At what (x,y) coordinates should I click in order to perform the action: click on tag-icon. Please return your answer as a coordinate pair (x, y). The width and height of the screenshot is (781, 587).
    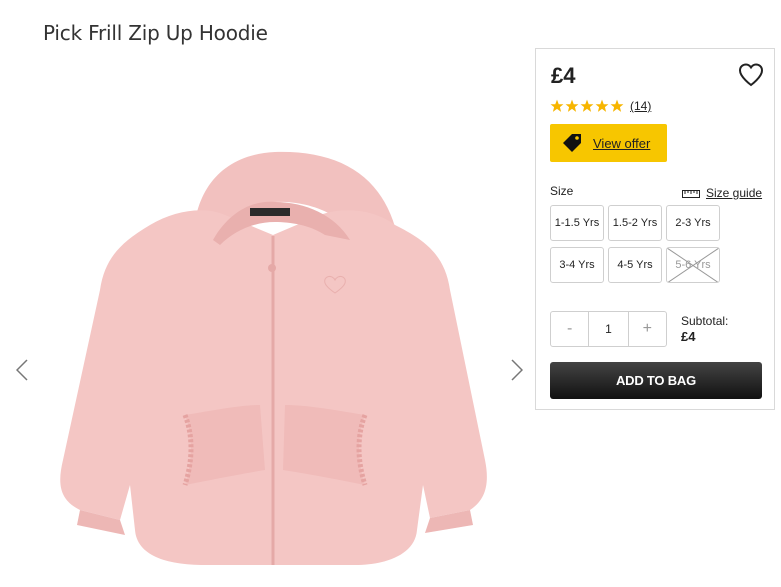
    Looking at the image, I should click on (572, 143).